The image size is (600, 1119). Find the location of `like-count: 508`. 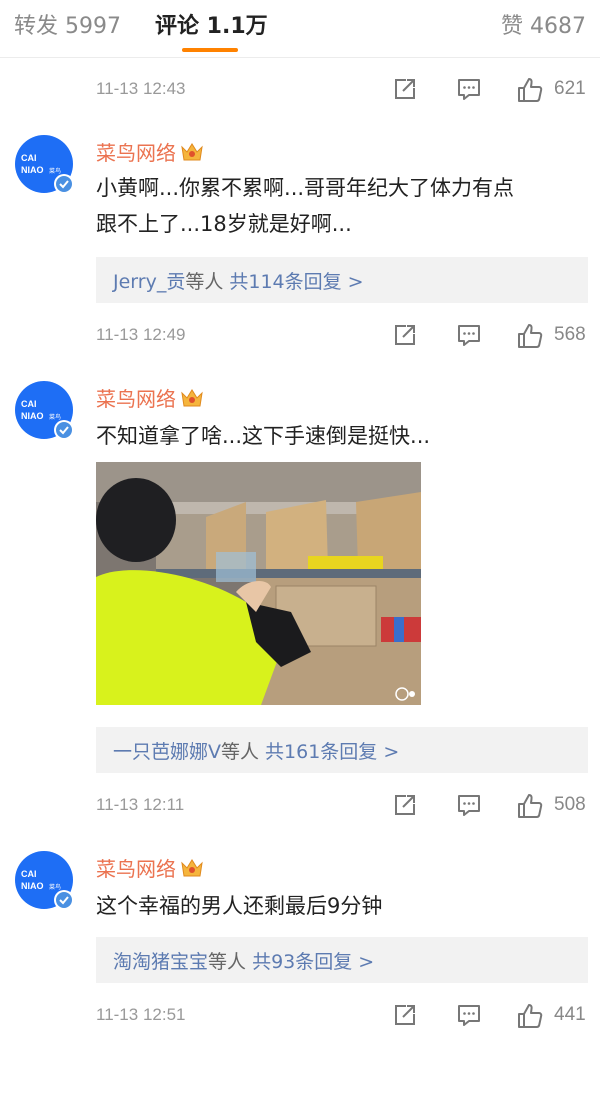

like-count: 508 is located at coordinates (570, 804).